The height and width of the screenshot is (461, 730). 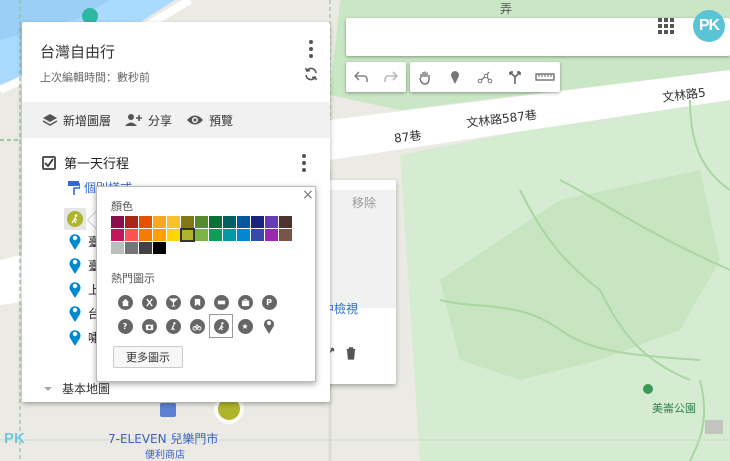 I want to click on icon-option-parking: P, so click(x=269, y=302).